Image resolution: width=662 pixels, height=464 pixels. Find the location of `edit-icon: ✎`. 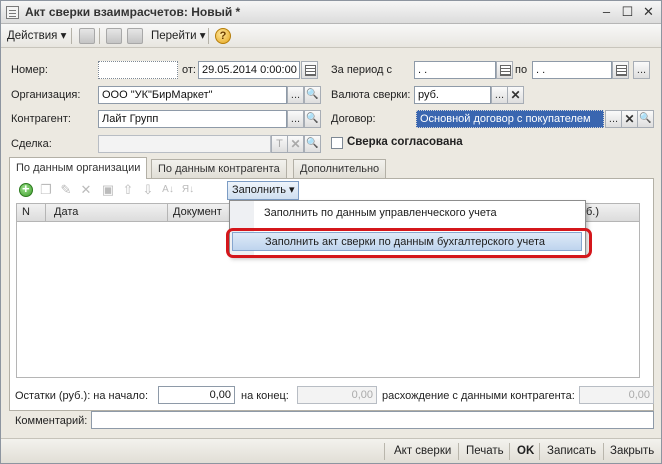

edit-icon: ✎ is located at coordinates (66, 190).